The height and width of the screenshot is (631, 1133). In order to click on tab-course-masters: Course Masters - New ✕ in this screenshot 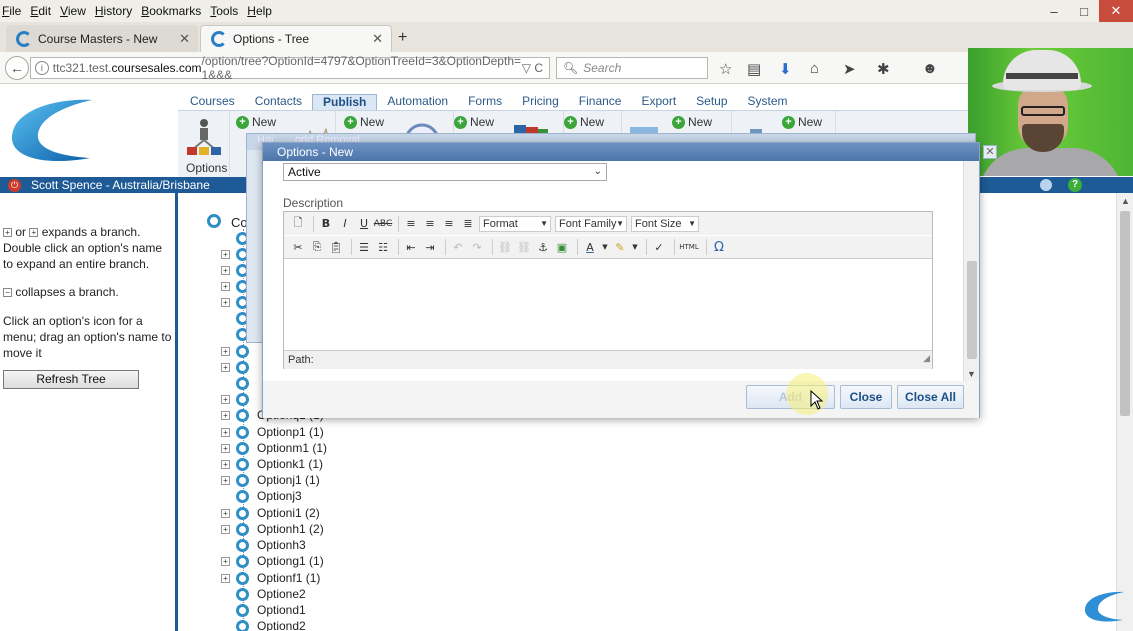, I will do `click(102, 38)`.